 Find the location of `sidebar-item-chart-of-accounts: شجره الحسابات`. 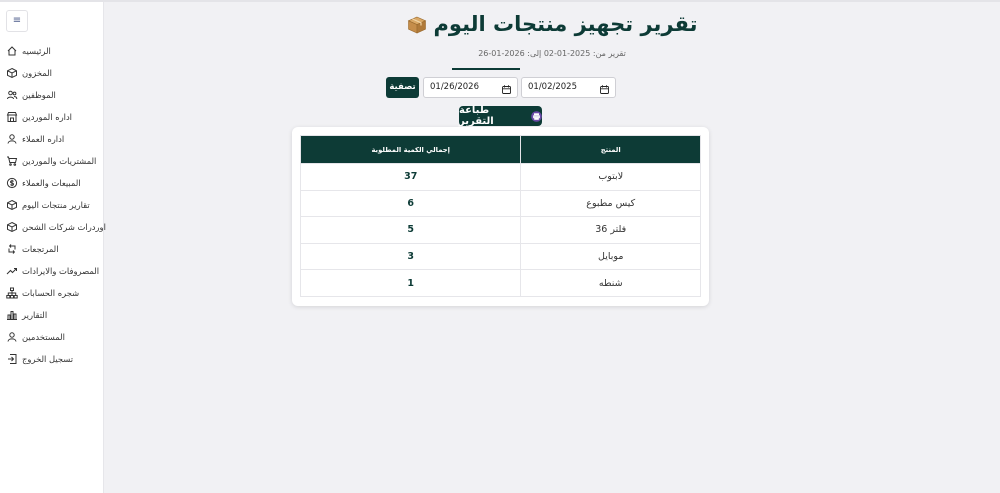

sidebar-item-chart-of-accounts: شجره الحسابات is located at coordinates (53, 293).